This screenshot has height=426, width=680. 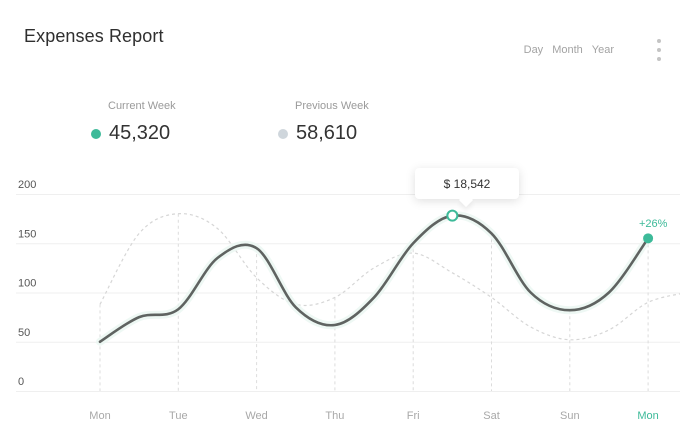 What do you see at coordinates (24, 333) in the screenshot?
I see `y-tick-label: 50` at bounding box center [24, 333].